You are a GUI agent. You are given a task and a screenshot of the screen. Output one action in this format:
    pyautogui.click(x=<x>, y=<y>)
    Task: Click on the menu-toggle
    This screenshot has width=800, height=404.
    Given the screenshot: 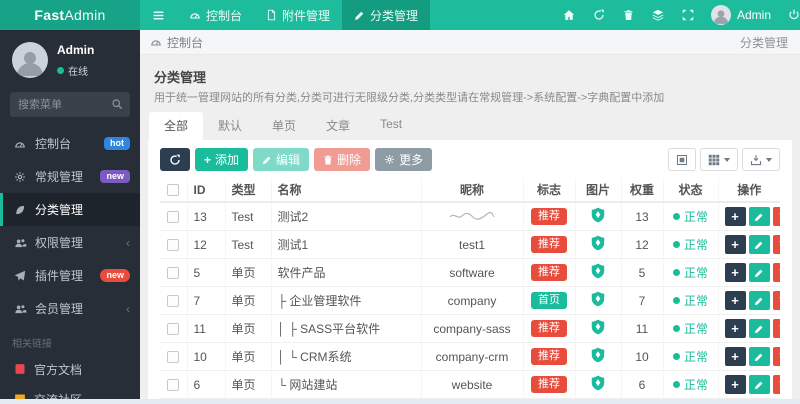 What is the action you would take?
    pyautogui.click(x=158, y=15)
    